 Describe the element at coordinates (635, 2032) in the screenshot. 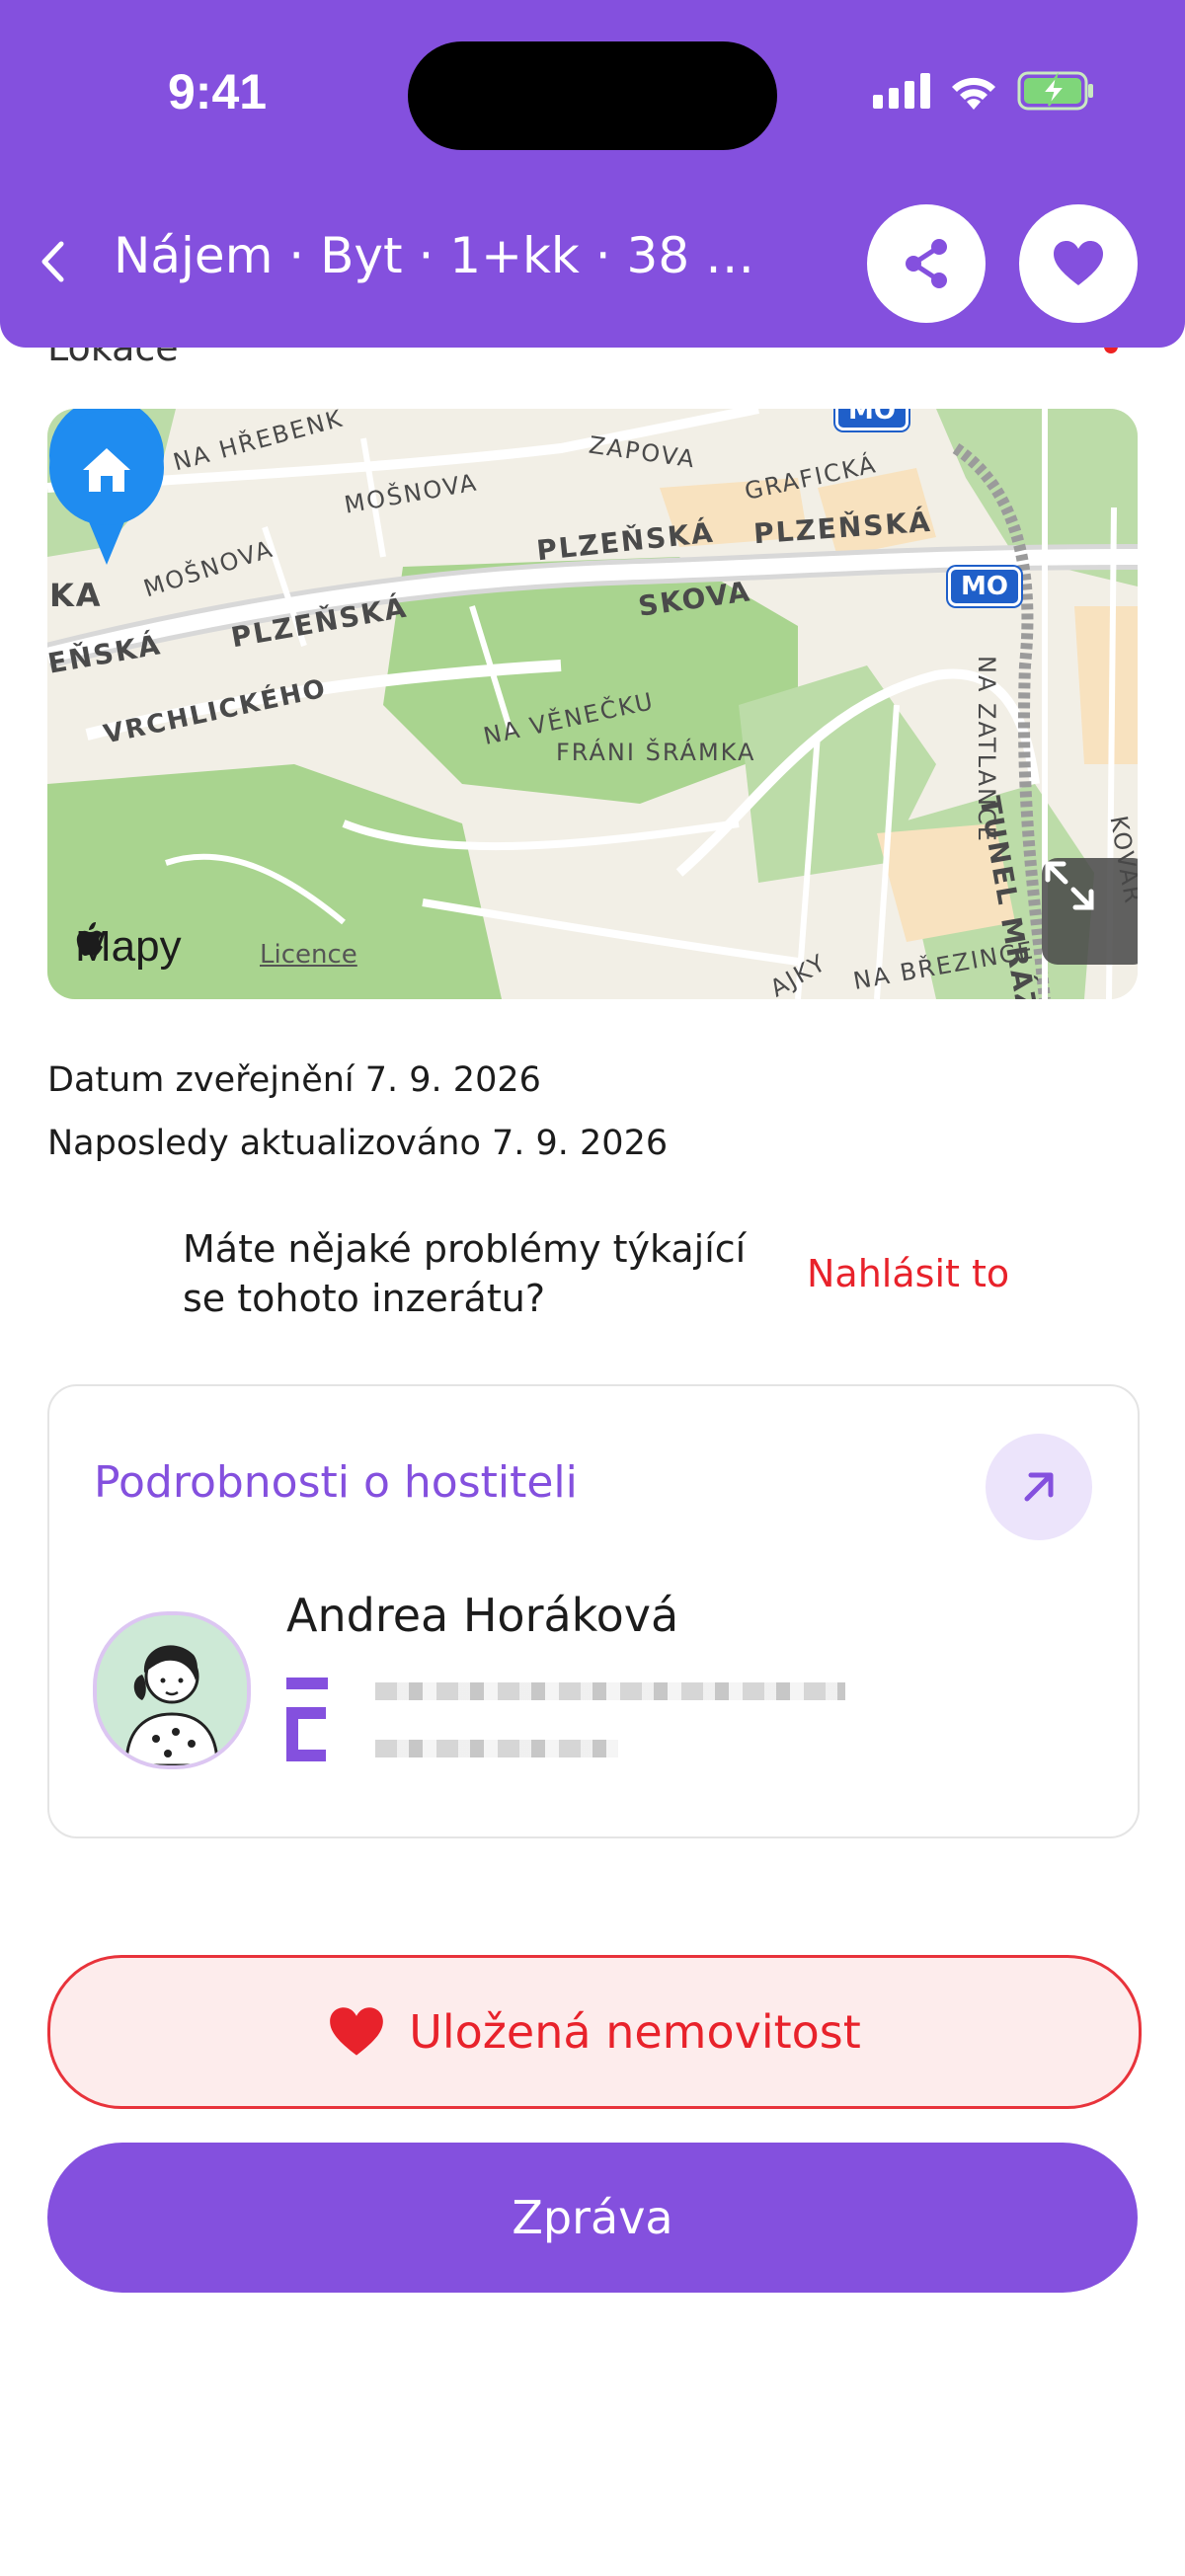

I see `saved-property-label: Uložená nemovitost` at that location.